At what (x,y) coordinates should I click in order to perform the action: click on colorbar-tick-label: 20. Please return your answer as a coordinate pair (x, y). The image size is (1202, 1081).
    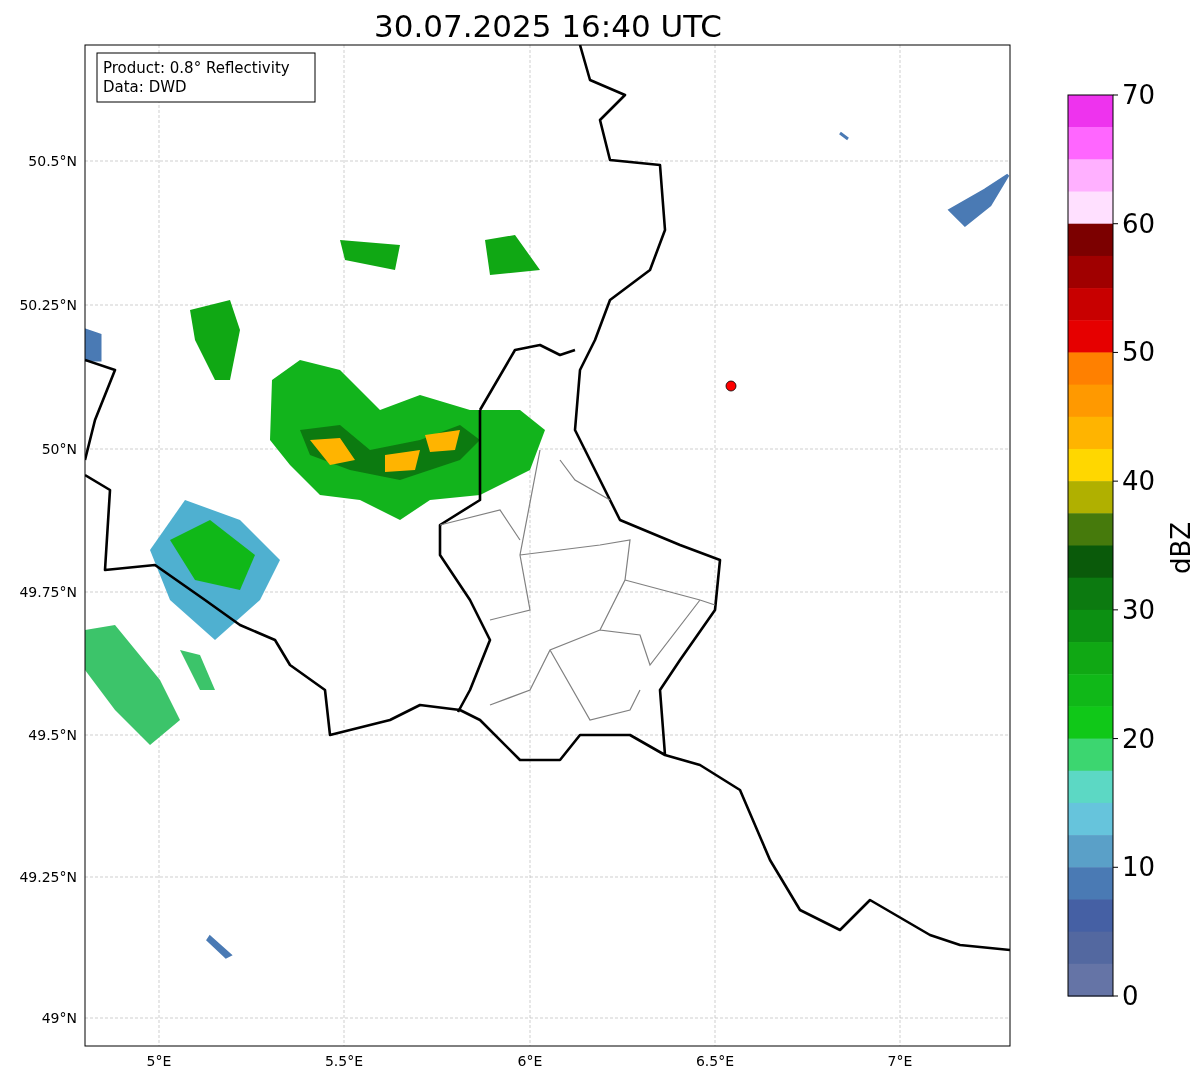
    Looking at the image, I should click on (1139, 738).